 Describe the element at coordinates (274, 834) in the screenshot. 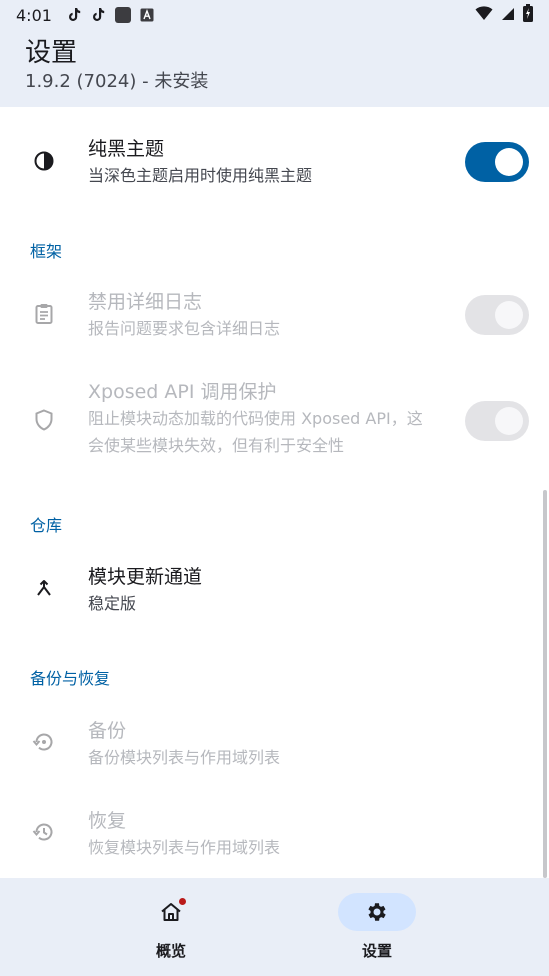

I see `pref-restore: 恢复 恢复模块列表与作用域列表` at that location.